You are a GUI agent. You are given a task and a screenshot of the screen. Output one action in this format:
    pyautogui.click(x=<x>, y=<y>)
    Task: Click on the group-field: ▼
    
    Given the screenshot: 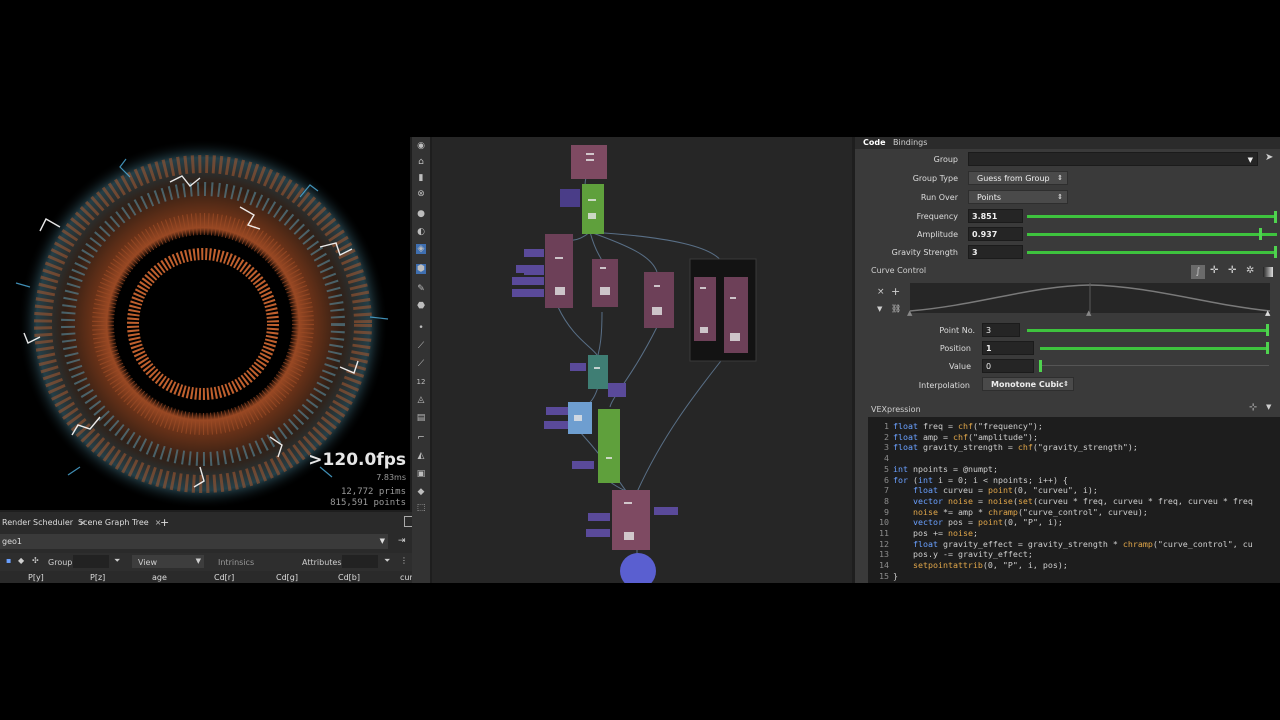 What is the action you would take?
    pyautogui.click(x=1113, y=159)
    